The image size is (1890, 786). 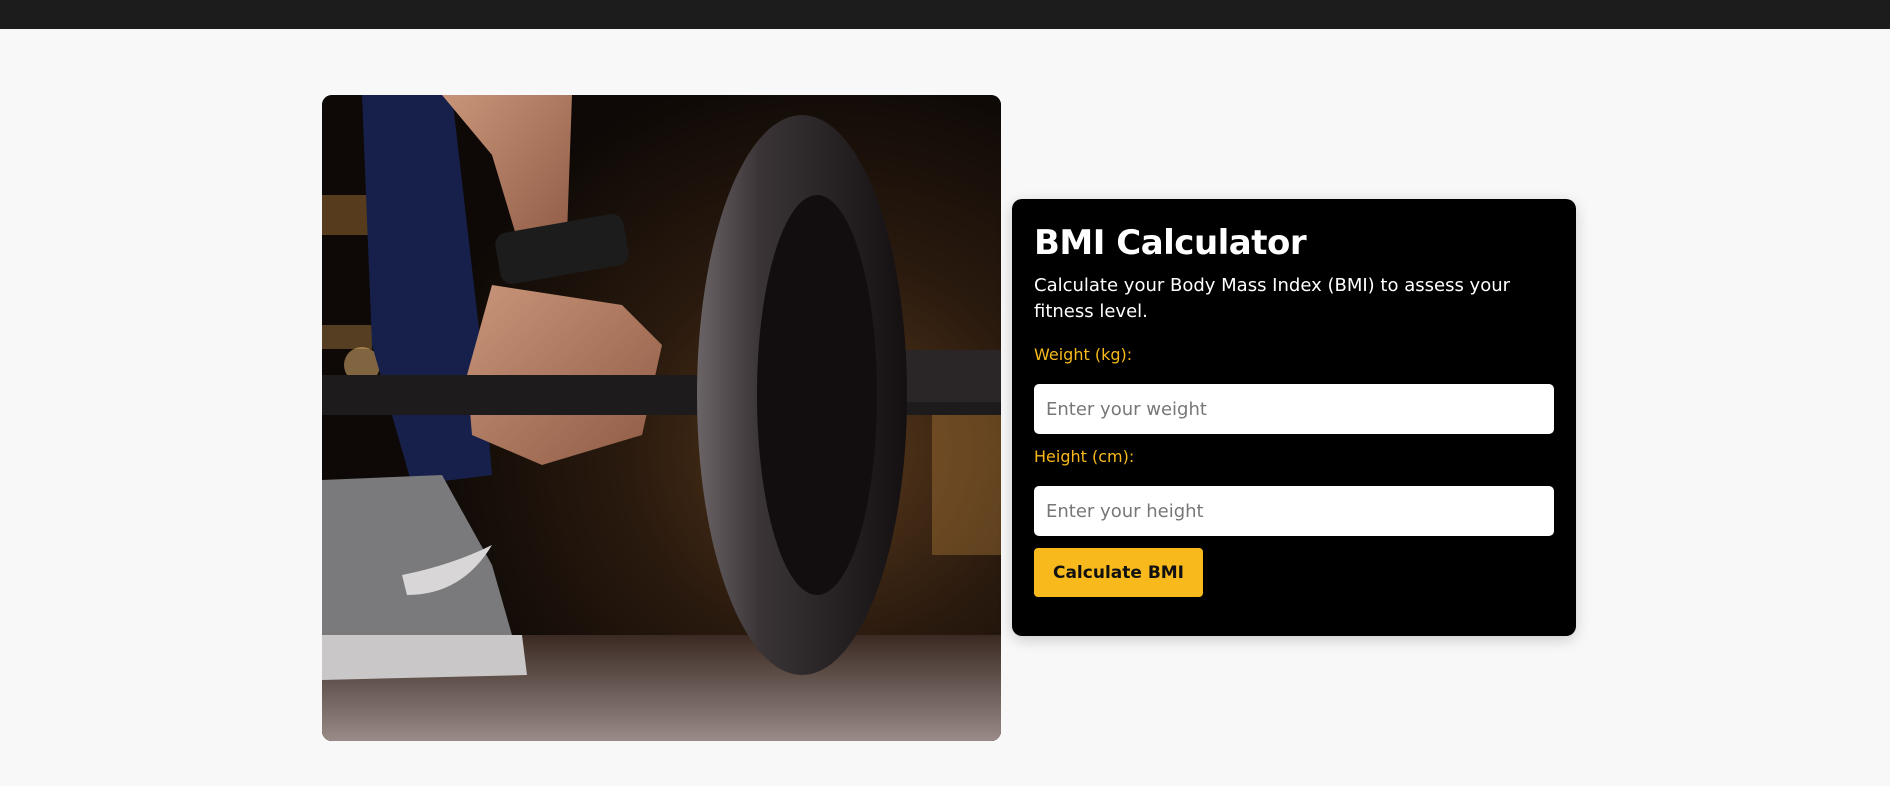 What do you see at coordinates (1084, 456) in the screenshot?
I see `height-label: Height (cm):` at bounding box center [1084, 456].